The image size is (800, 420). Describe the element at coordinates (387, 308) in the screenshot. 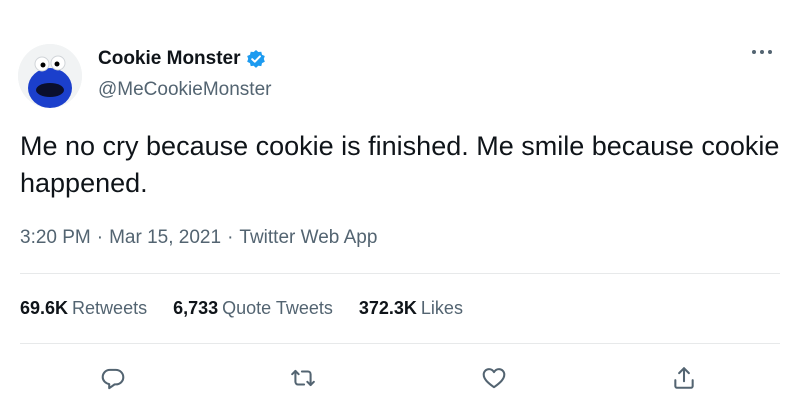

I see `likes-count: 372.3K` at that location.